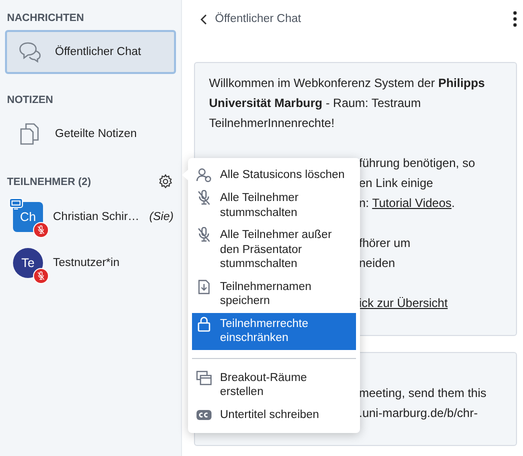  Describe the element at coordinates (274, 294) in the screenshot. I see `menu-item: Teilnehmernamen speichern` at that location.